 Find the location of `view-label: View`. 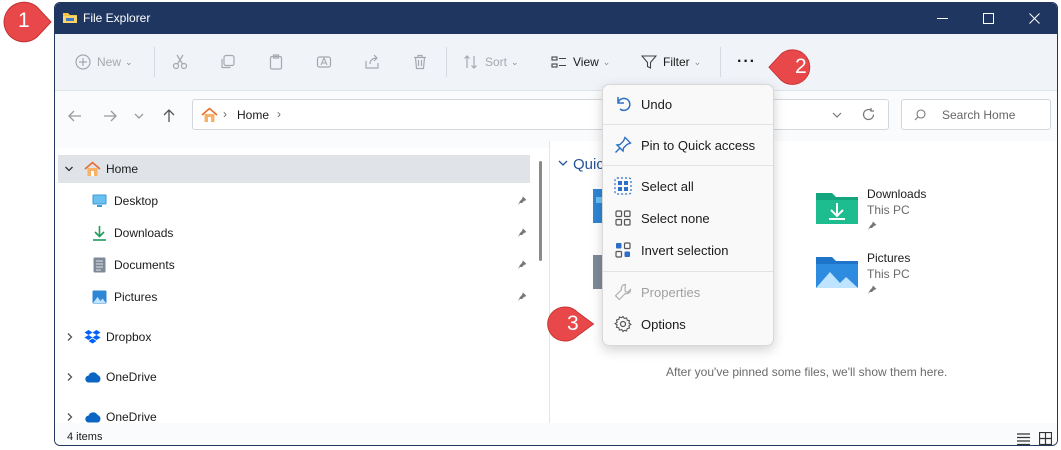

view-label: View is located at coordinates (586, 62).